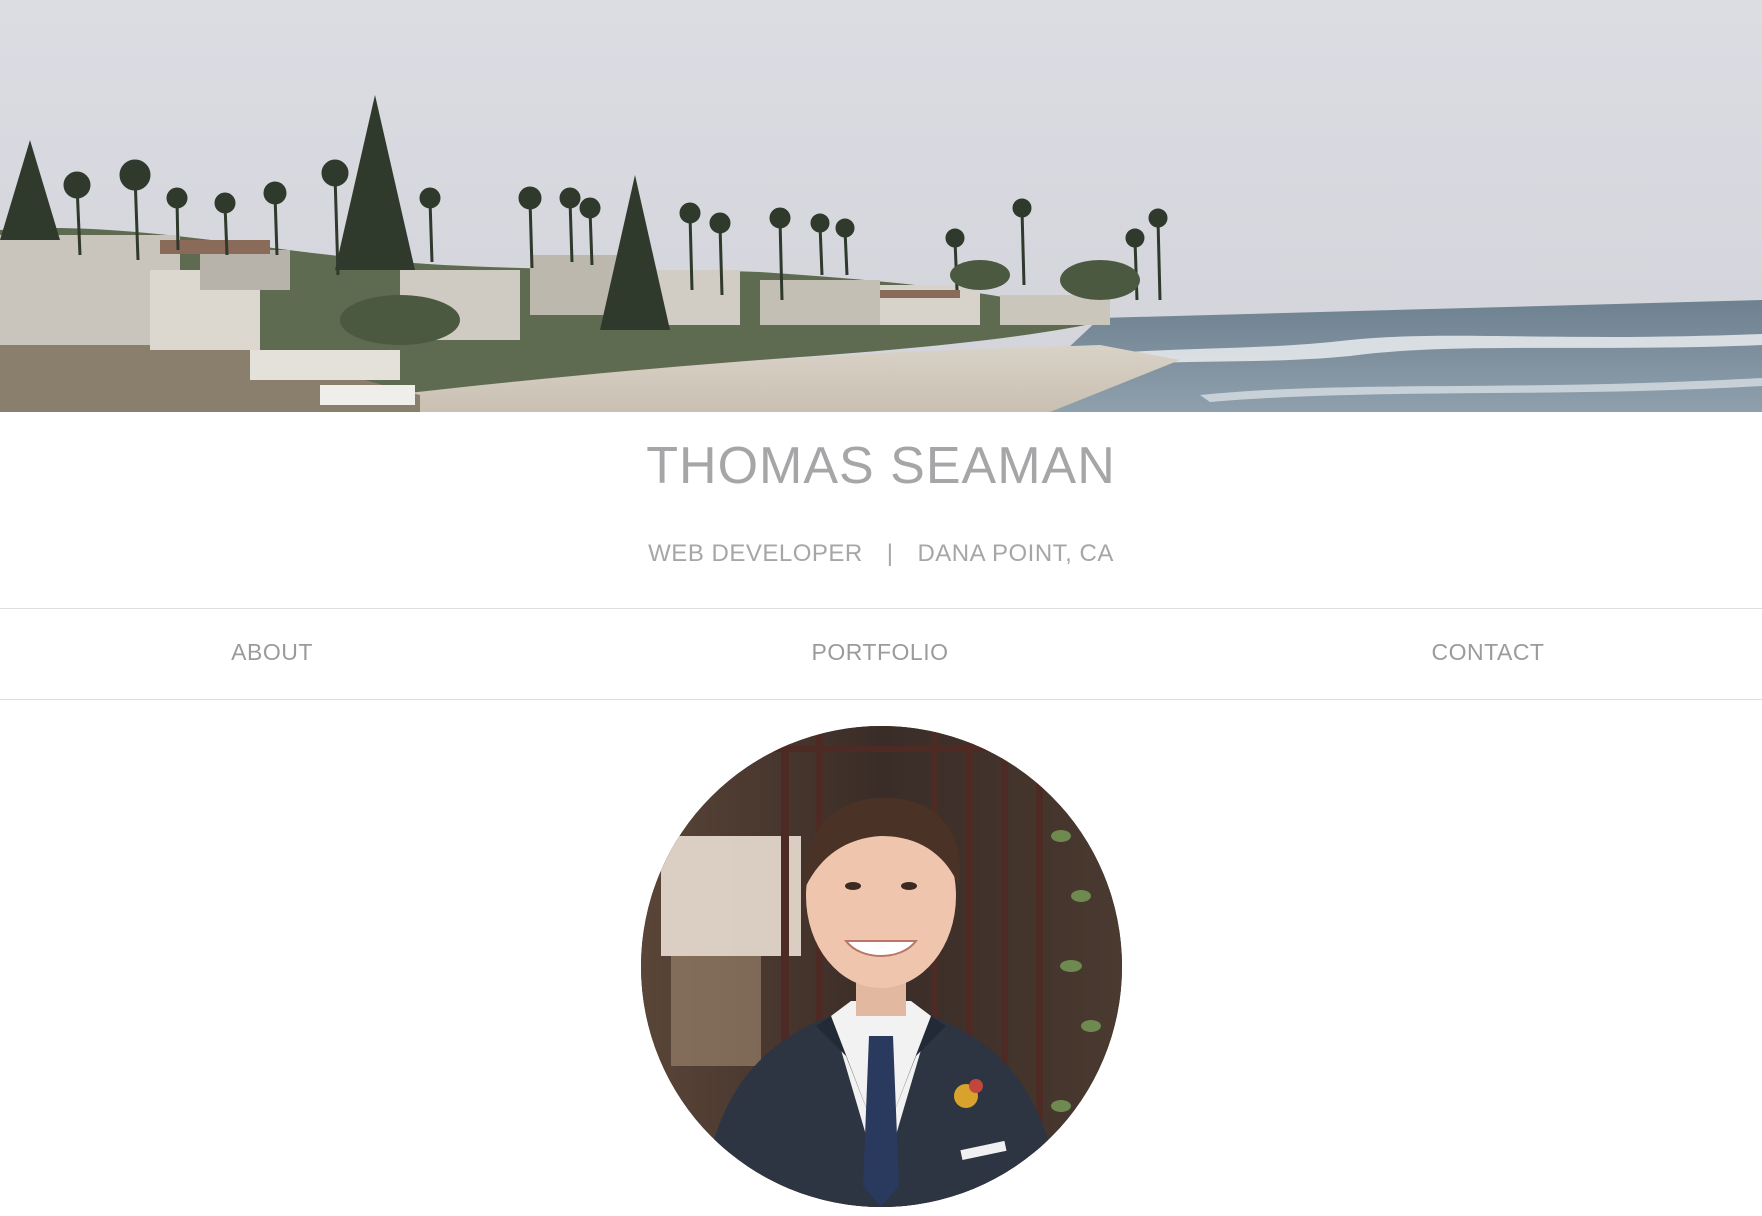 The width and height of the screenshot is (1762, 1216). Describe the element at coordinates (272, 652) in the screenshot. I see `nav-link-about: ABOUT` at that location.